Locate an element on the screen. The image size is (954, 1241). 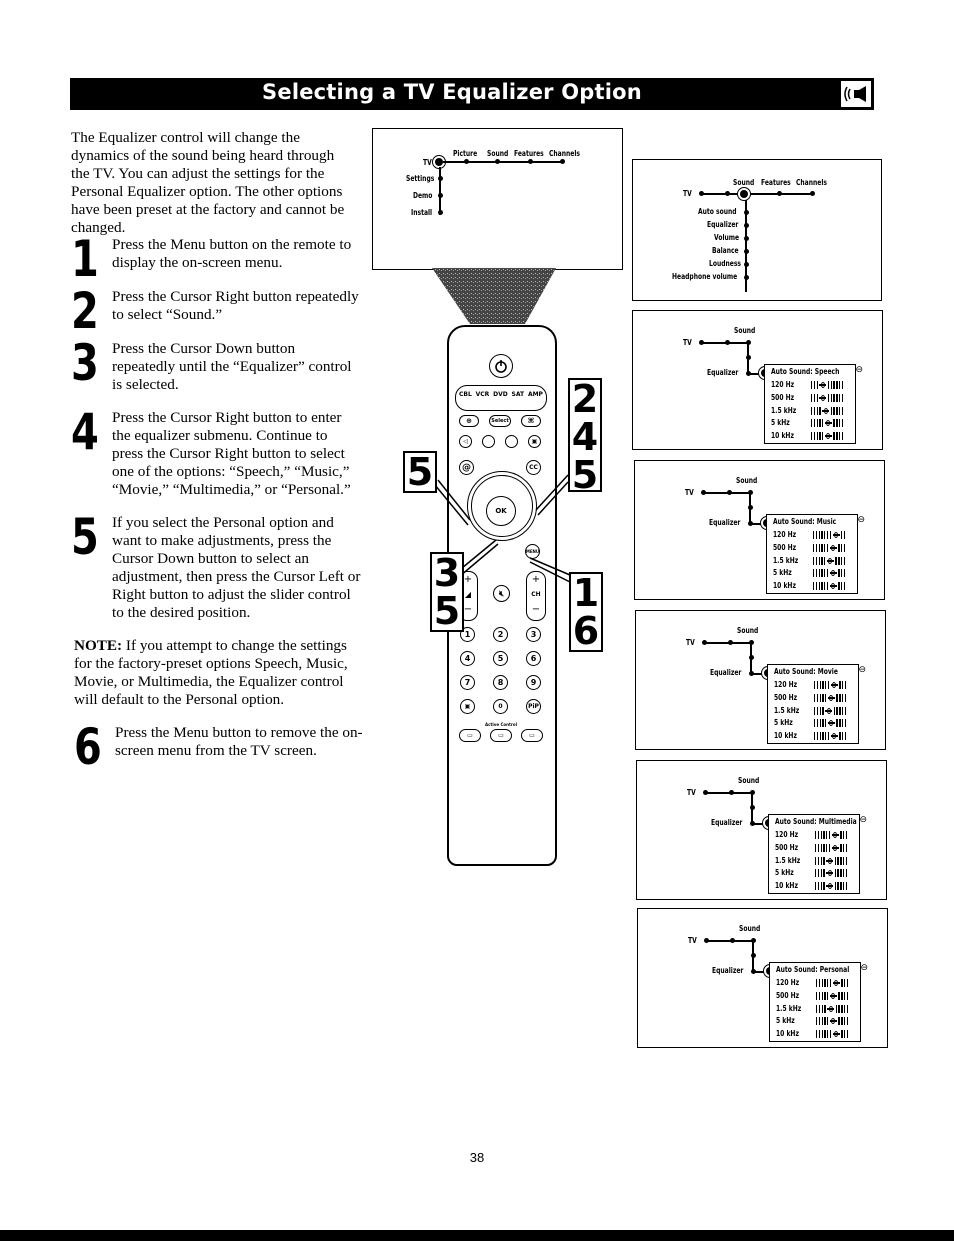
digit-button: 7 is located at coordinates (467, 682).